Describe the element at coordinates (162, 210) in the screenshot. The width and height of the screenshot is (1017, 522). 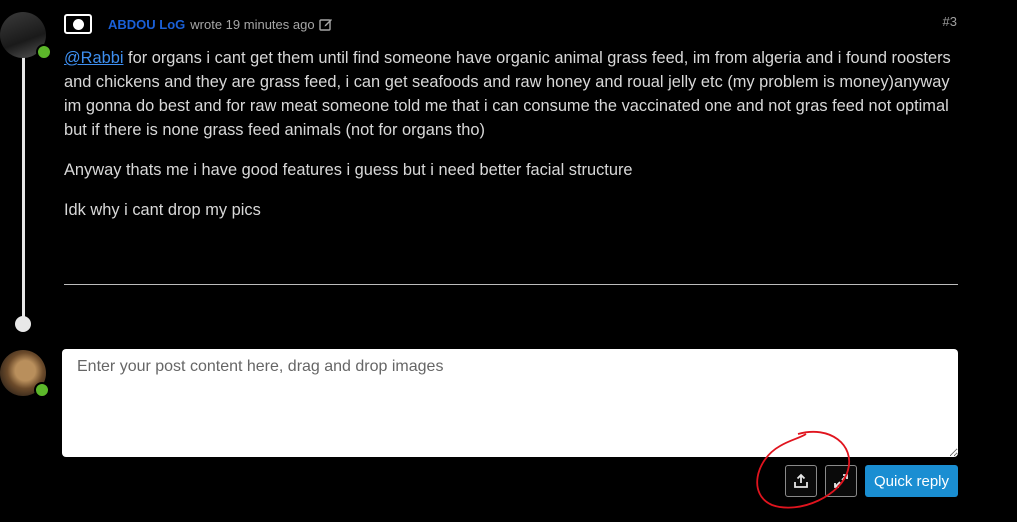
I see `post-paragraph: Idk why i cant drop my pics` at that location.